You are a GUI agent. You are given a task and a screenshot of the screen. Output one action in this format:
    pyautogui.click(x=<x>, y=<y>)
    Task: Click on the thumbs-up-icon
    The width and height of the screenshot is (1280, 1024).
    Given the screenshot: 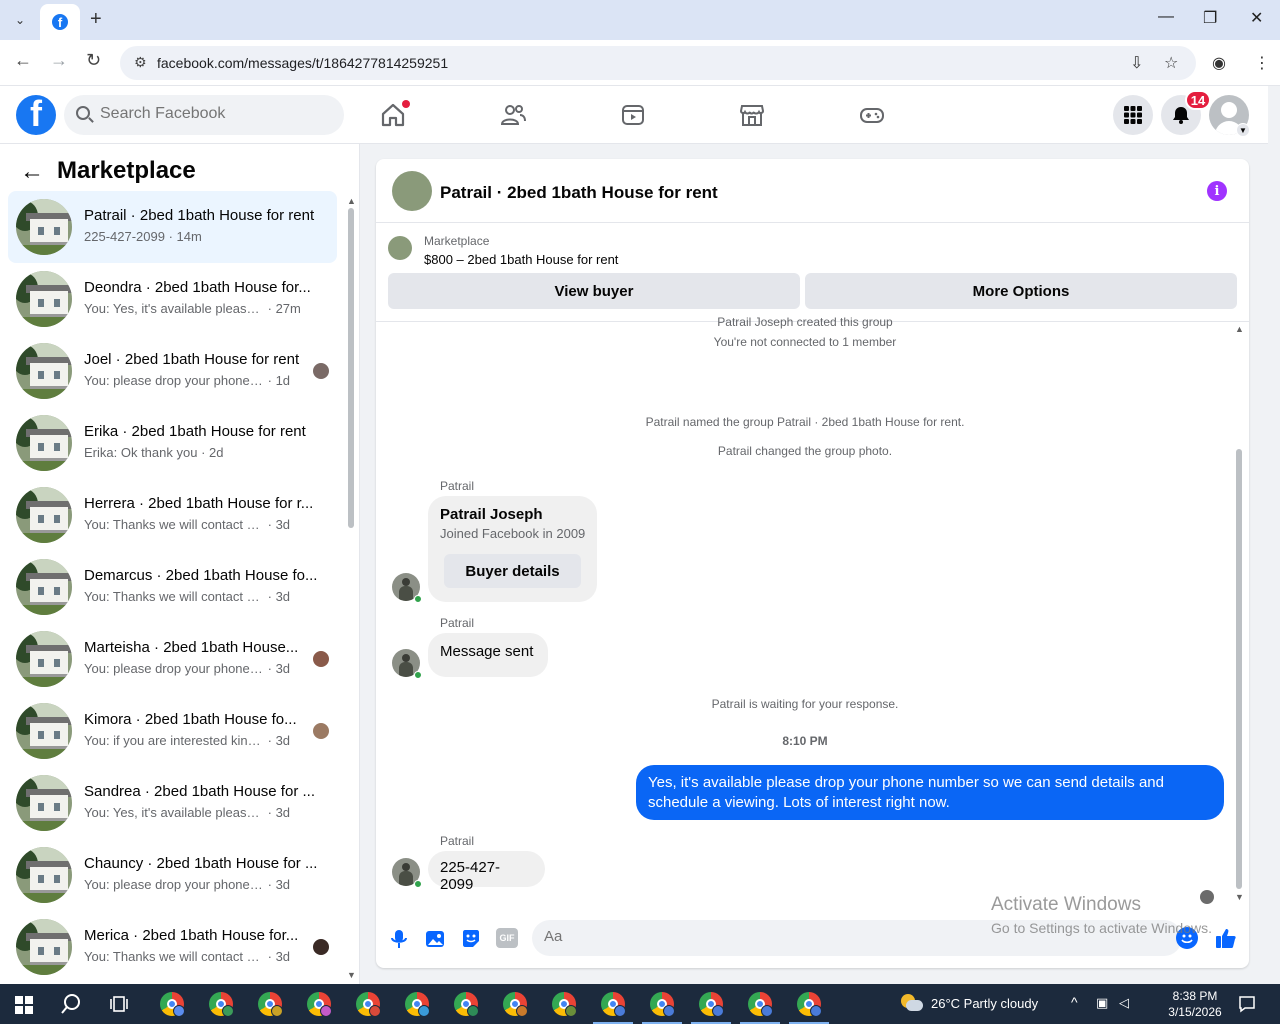 What is the action you would take?
    pyautogui.click(x=1226, y=938)
    